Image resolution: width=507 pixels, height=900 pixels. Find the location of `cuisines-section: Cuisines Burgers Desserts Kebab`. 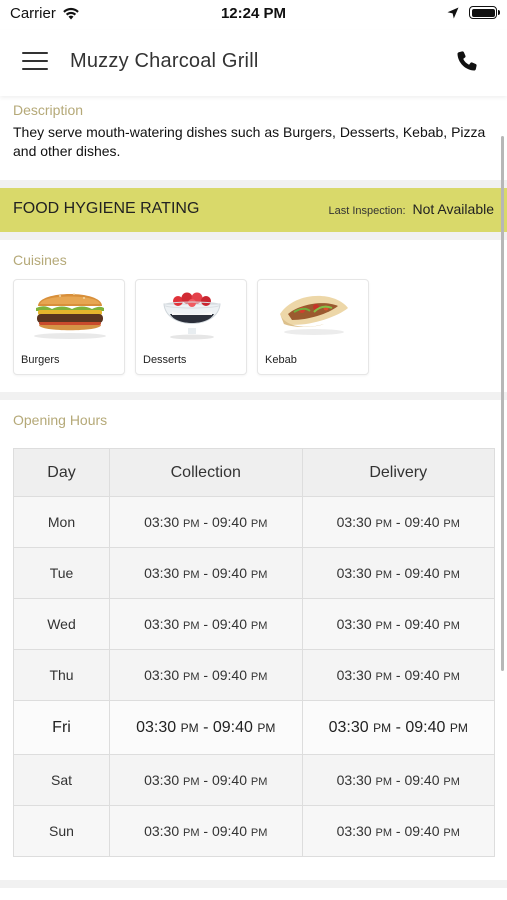

cuisines-section: Cuisines Burgers Desserts Kebab is located at coordinates (255, 313).